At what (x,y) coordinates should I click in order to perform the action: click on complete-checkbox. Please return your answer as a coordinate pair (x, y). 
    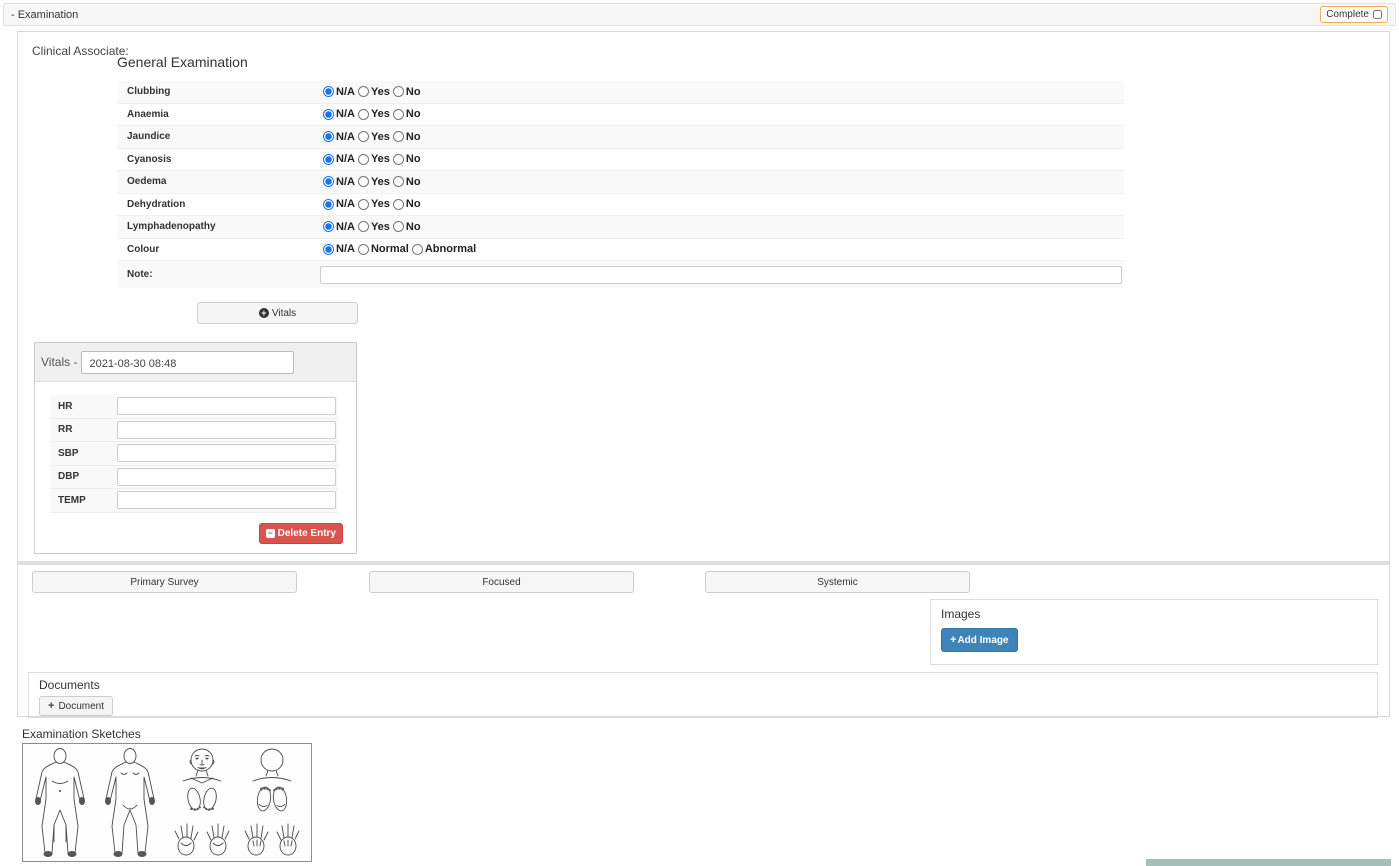
    Looking at the image, I should click on (1377, 14).